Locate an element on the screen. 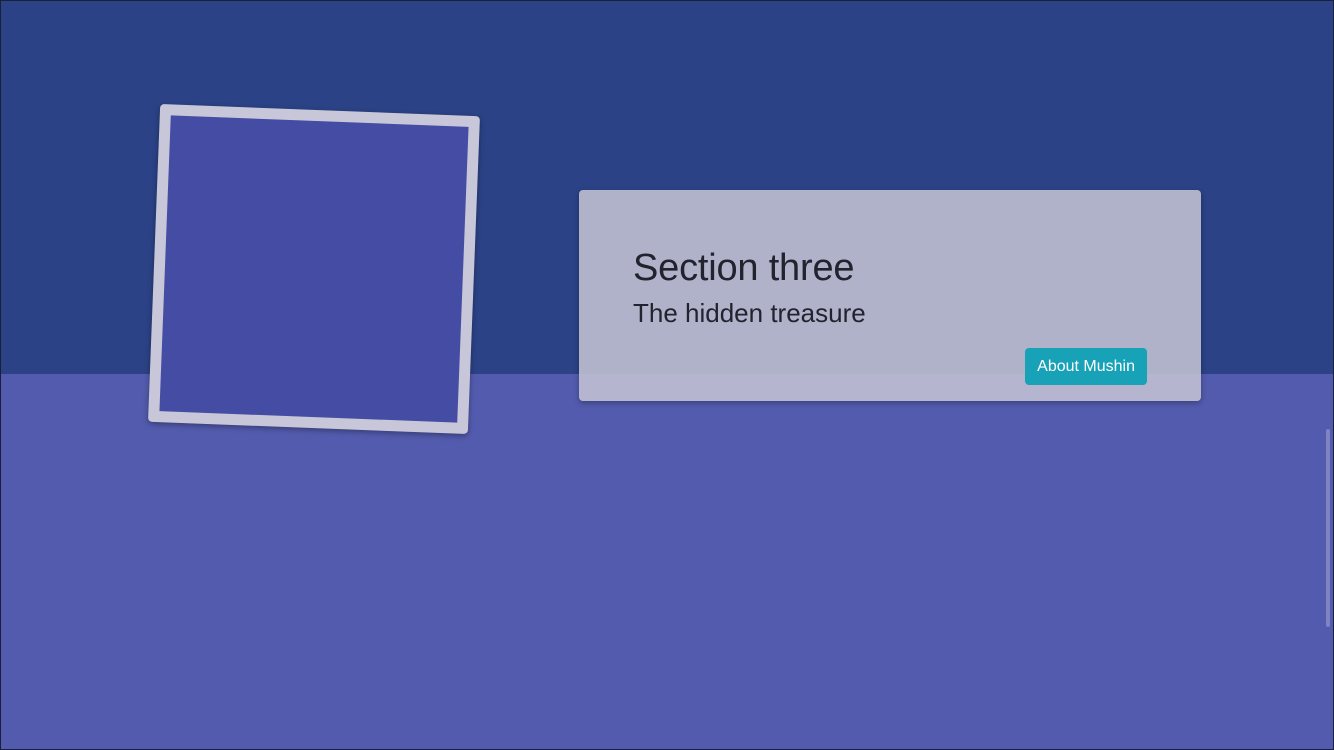 The width and height of the screenshot is (1334, 750). about-mushin-button: About Mushin is located at coordinates (1086, 366).